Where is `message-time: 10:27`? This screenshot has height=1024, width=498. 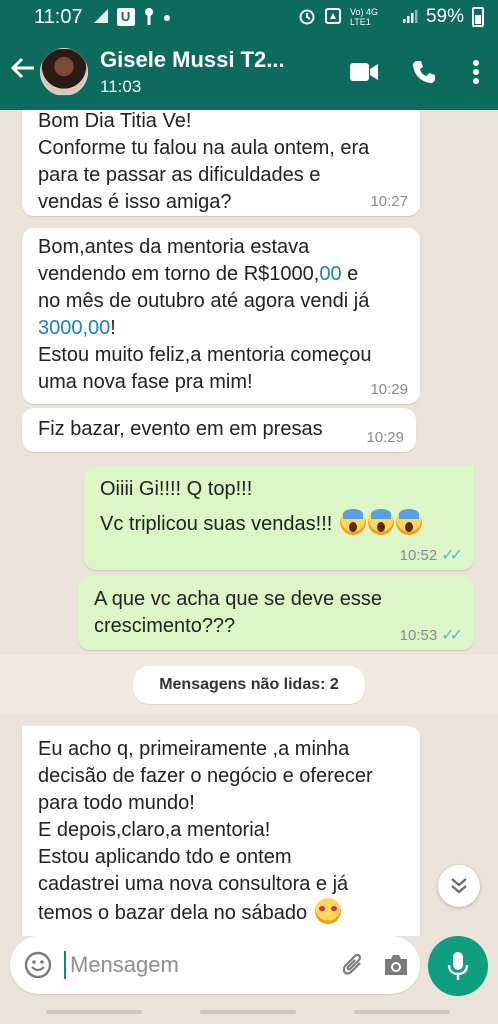 message-time: 10:27 is located at coordinates (389, 201).